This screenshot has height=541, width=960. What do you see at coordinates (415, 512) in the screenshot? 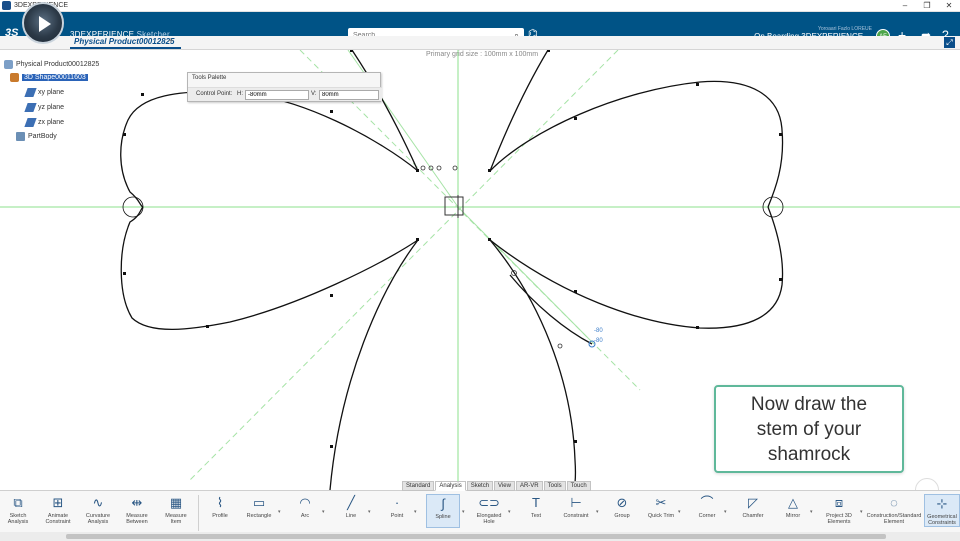
I see `point-dropdown-icon: ▾` at bounding box center [415, 512].